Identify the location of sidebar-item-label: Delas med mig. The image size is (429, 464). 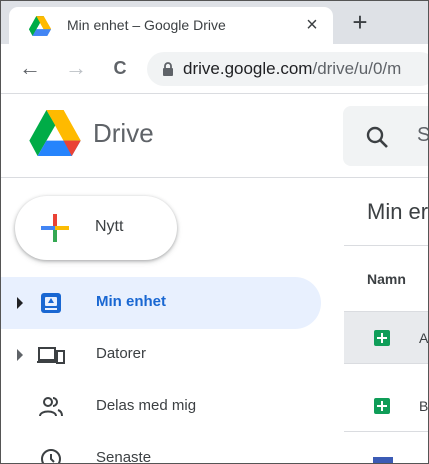
(146, 405).